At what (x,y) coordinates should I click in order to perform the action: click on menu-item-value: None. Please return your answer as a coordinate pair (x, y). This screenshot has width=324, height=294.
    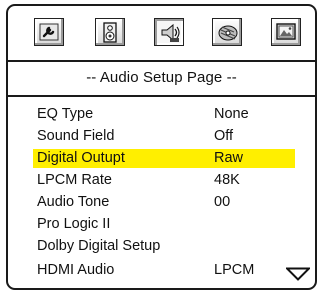
    Looking at the image, I should click on (231, 114).